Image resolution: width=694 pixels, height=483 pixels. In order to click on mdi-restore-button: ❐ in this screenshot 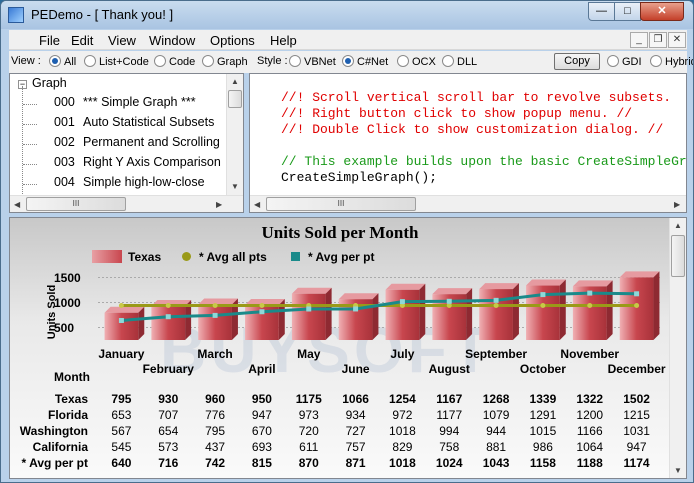, I will do `click(658, 40)`.